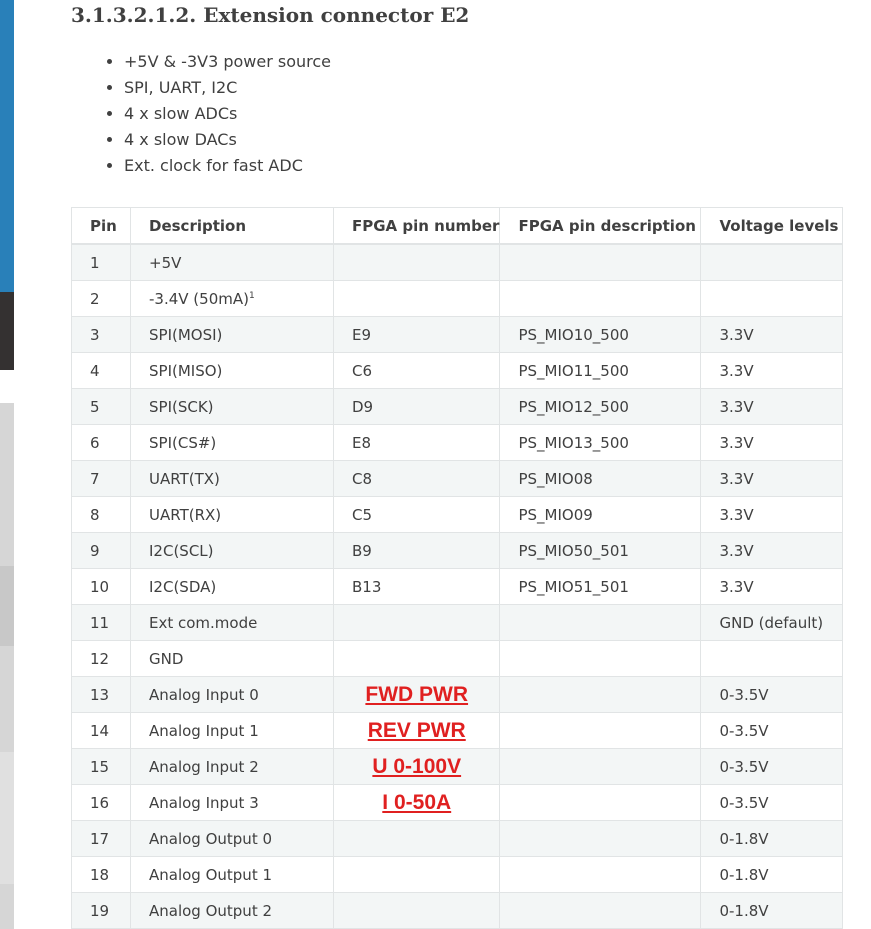  Describe the element at coordinates (7, 146) in the screenshot. I see `sidebar-search-strip` at that location.